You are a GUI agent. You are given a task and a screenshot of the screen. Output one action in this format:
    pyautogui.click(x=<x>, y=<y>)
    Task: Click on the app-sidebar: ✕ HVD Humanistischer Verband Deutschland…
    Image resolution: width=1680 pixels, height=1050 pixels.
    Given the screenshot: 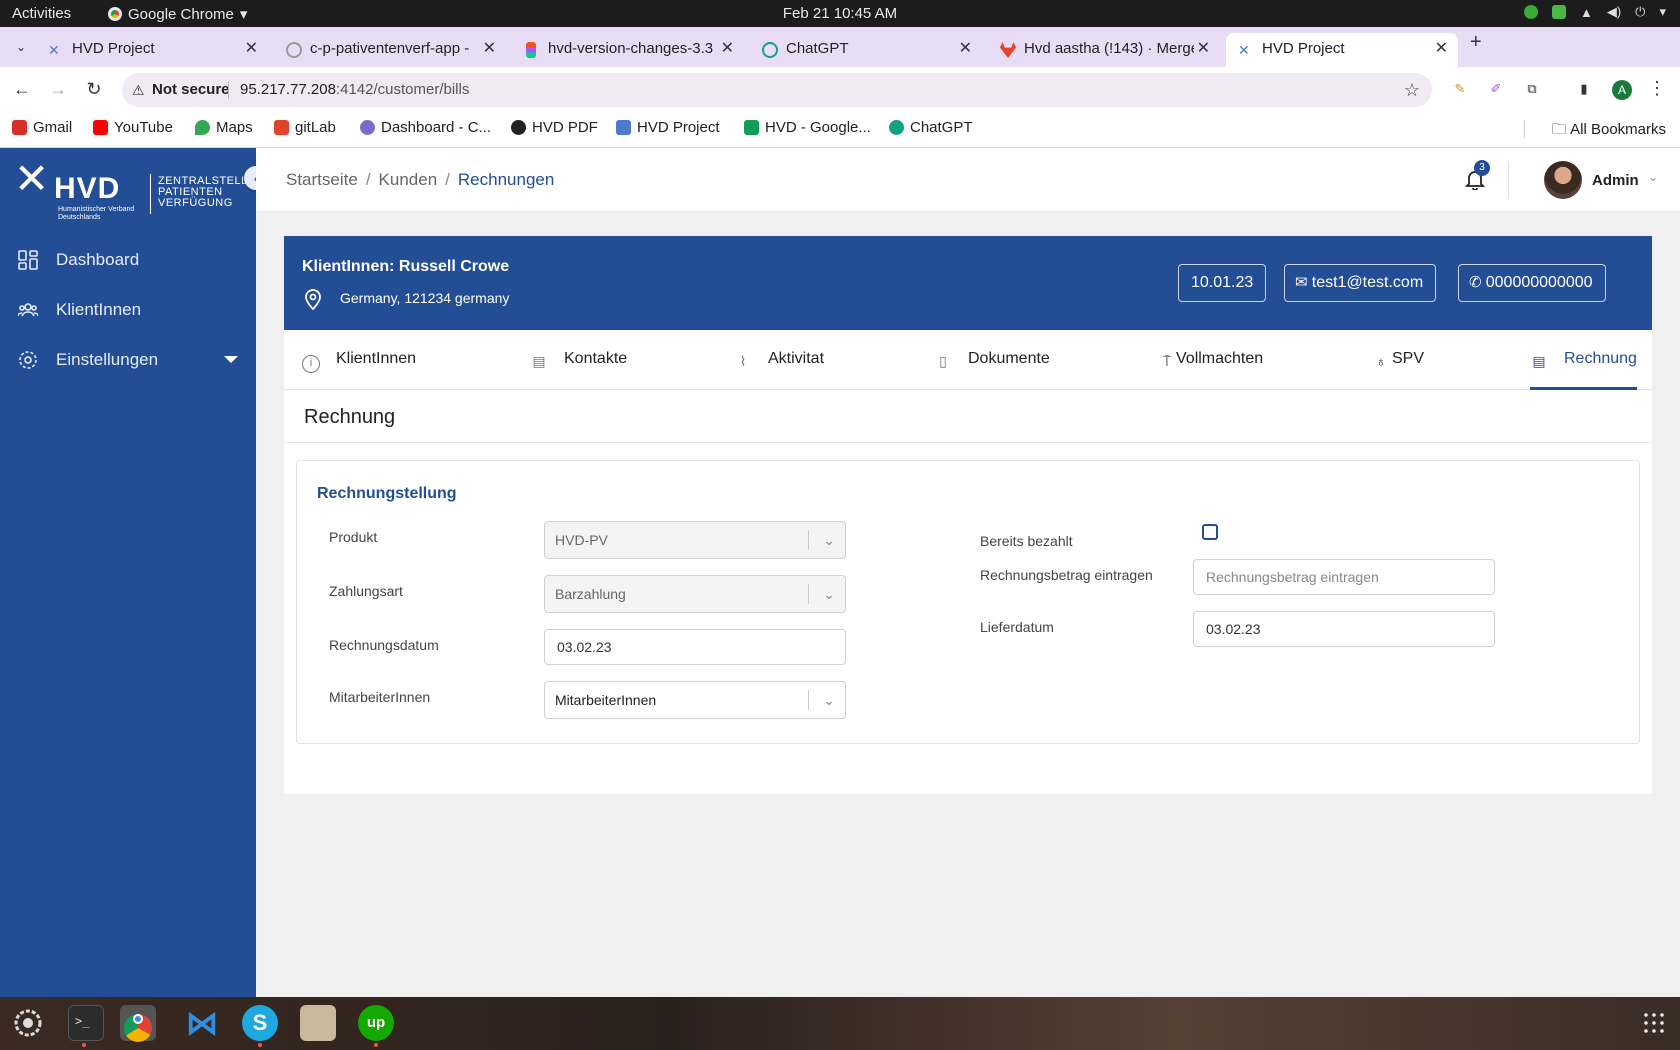 What is the action you would take?
    pyautogui.click(x=134, y=572)
    